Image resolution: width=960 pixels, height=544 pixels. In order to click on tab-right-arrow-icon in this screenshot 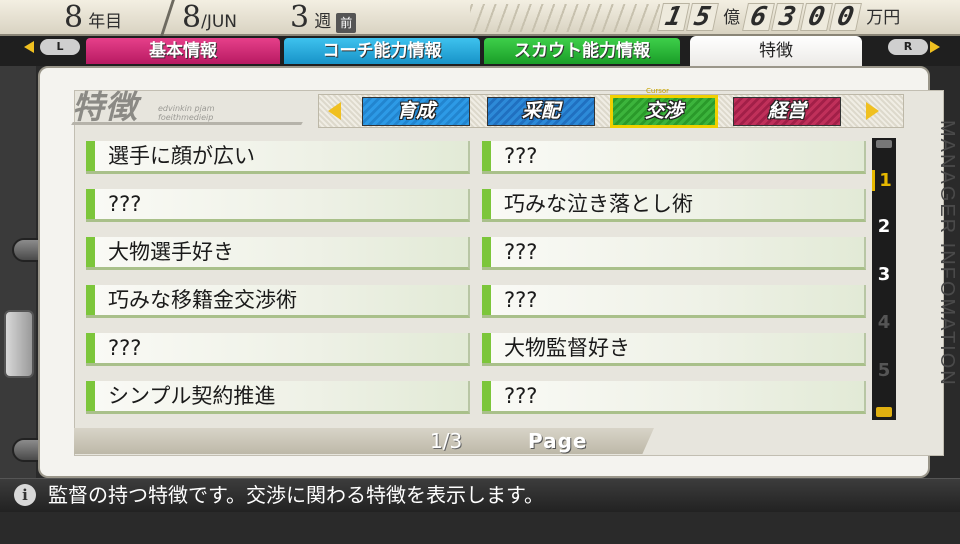, I will do `click(935, 47)`.